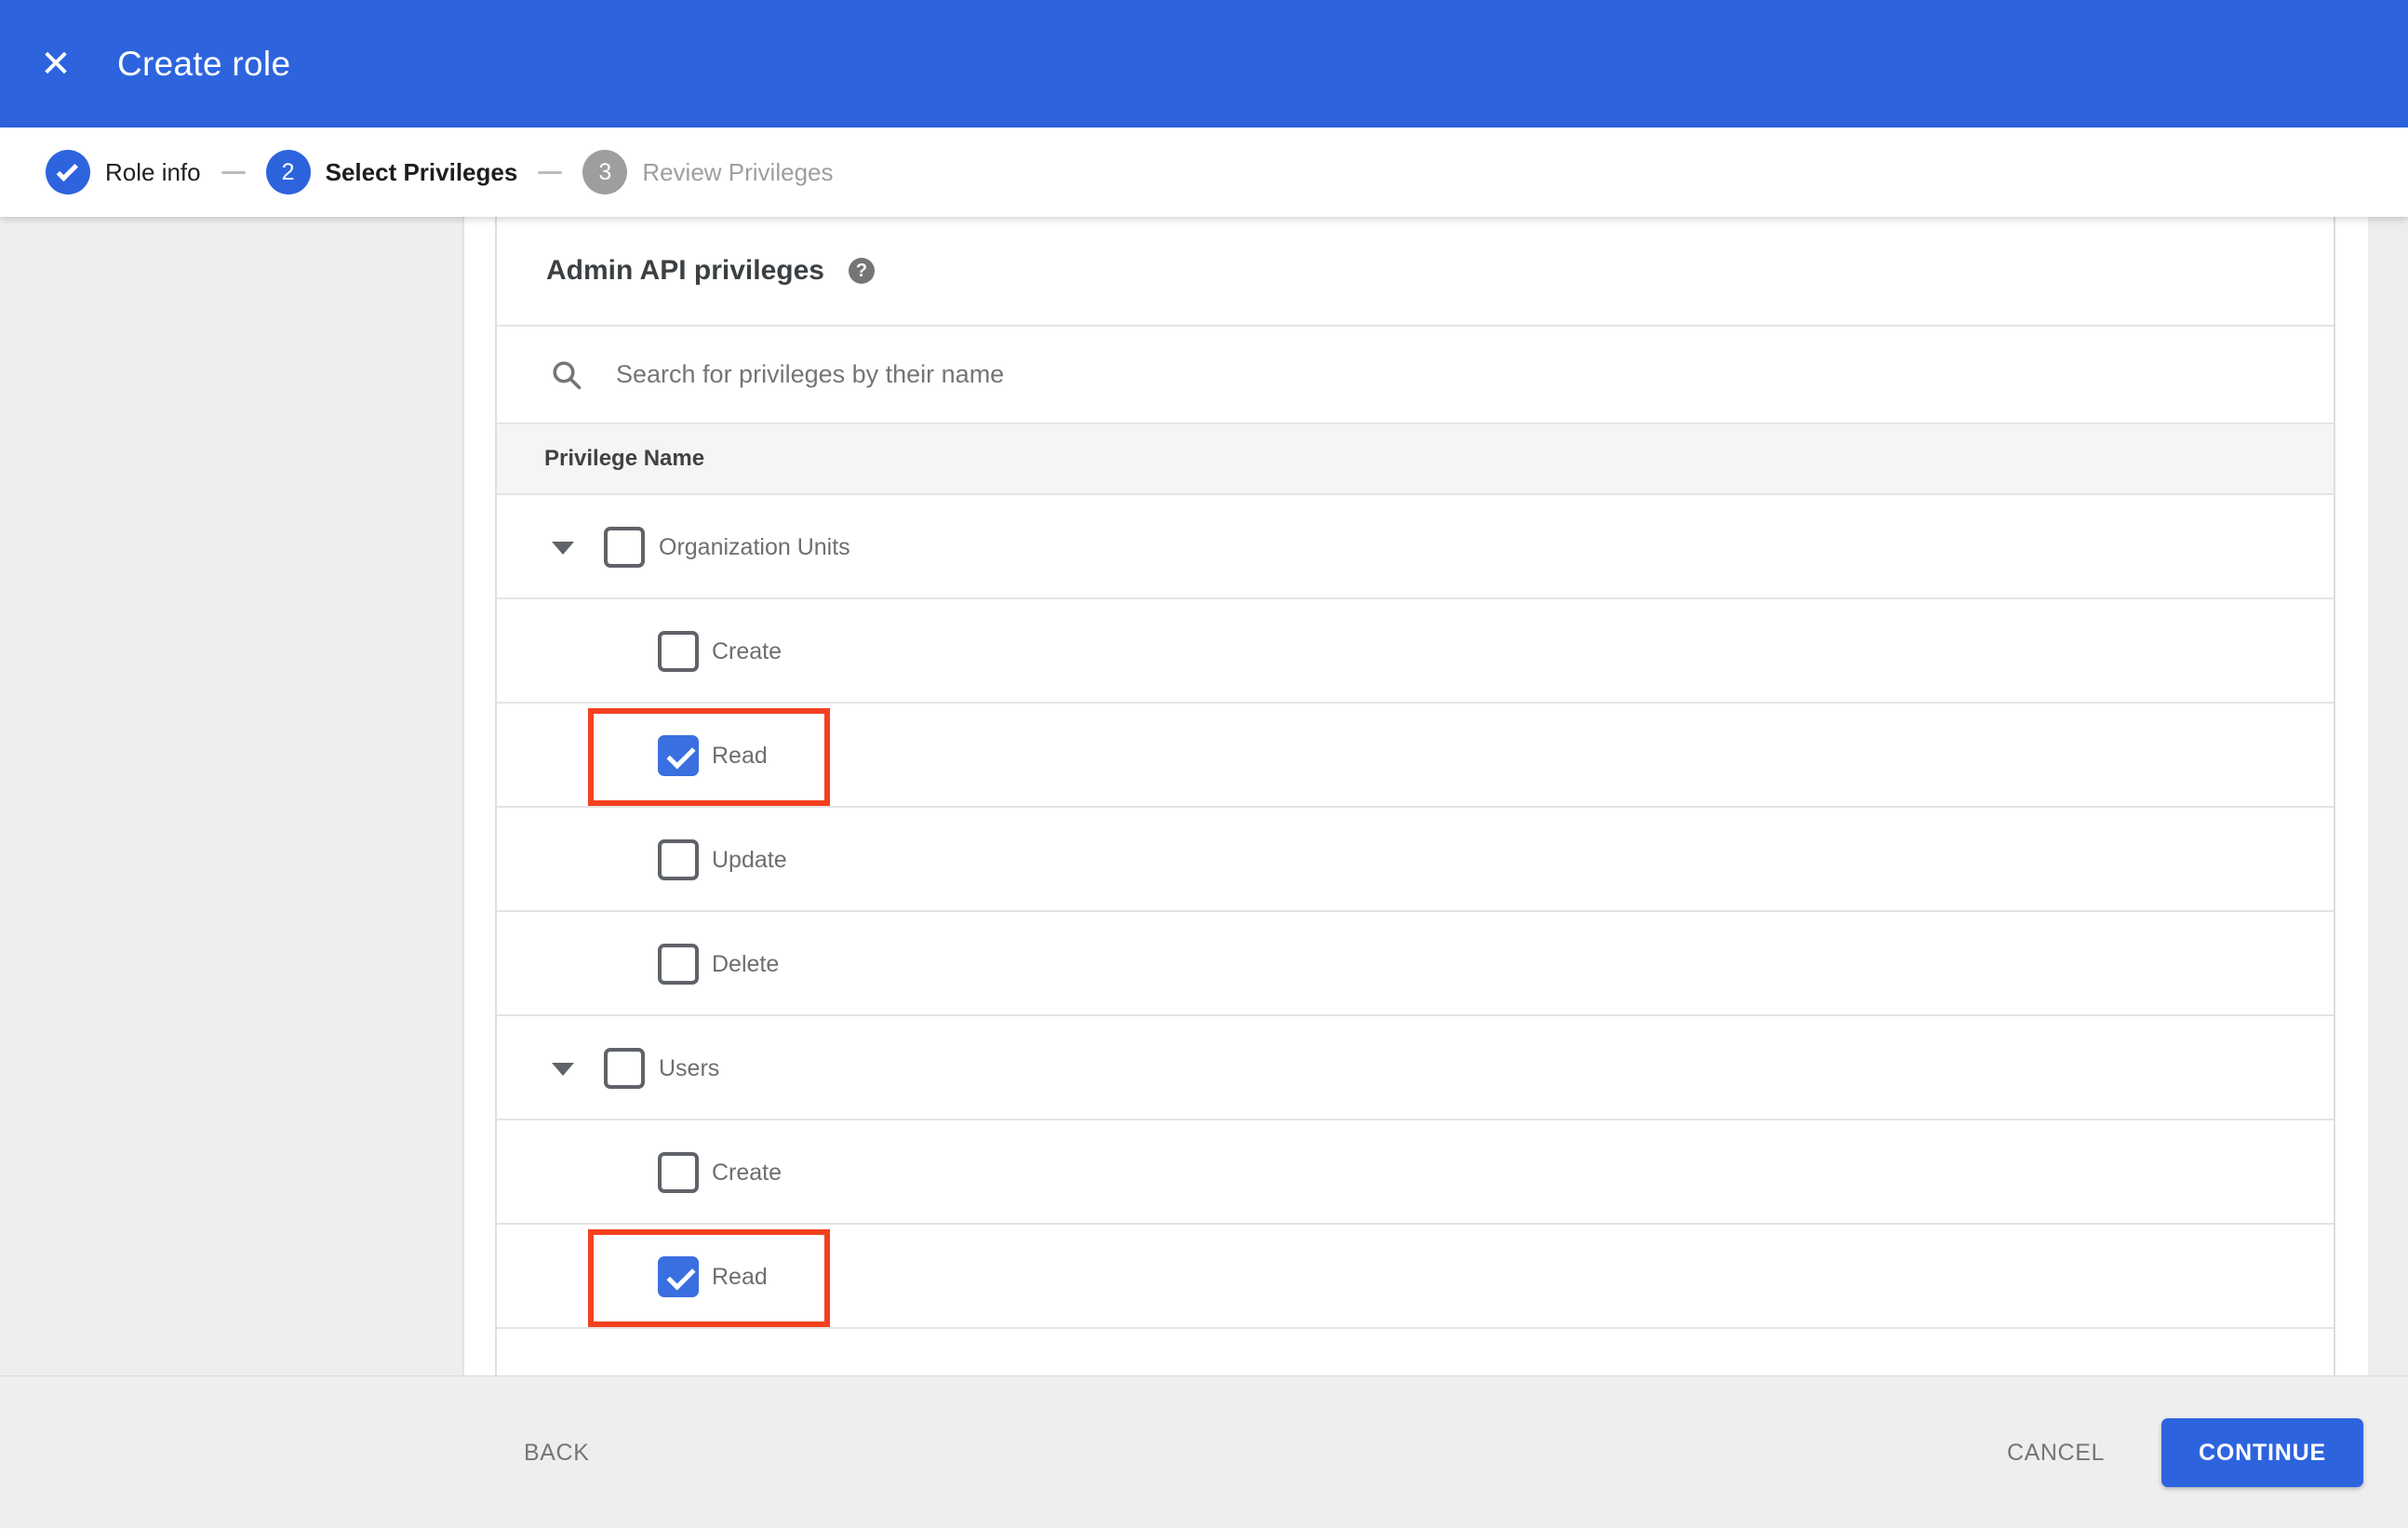  I want to click on table-row: Organization Units, so click(1416, 547).